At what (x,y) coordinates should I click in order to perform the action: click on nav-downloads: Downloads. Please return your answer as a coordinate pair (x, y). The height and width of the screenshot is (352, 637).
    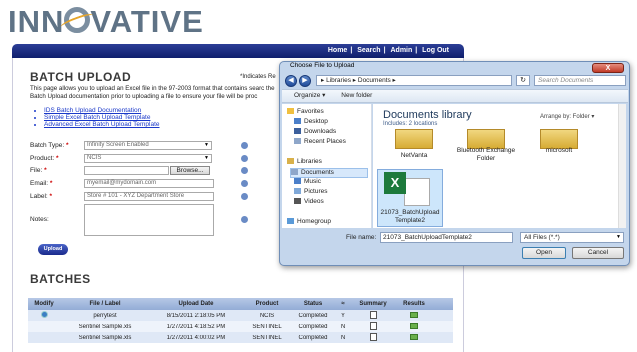
    Looking at the image, I should click on (315, 132).